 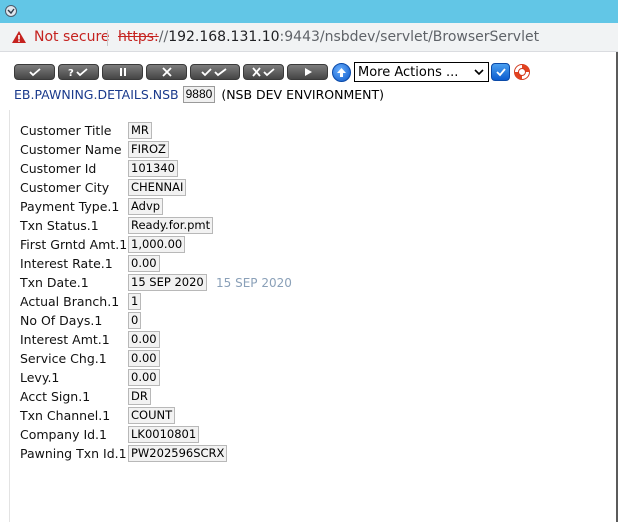 What do you see at coordinates (148, 149) in the screenshot?
I see `field-value: FIROZ` at bounding box center [148, 149].